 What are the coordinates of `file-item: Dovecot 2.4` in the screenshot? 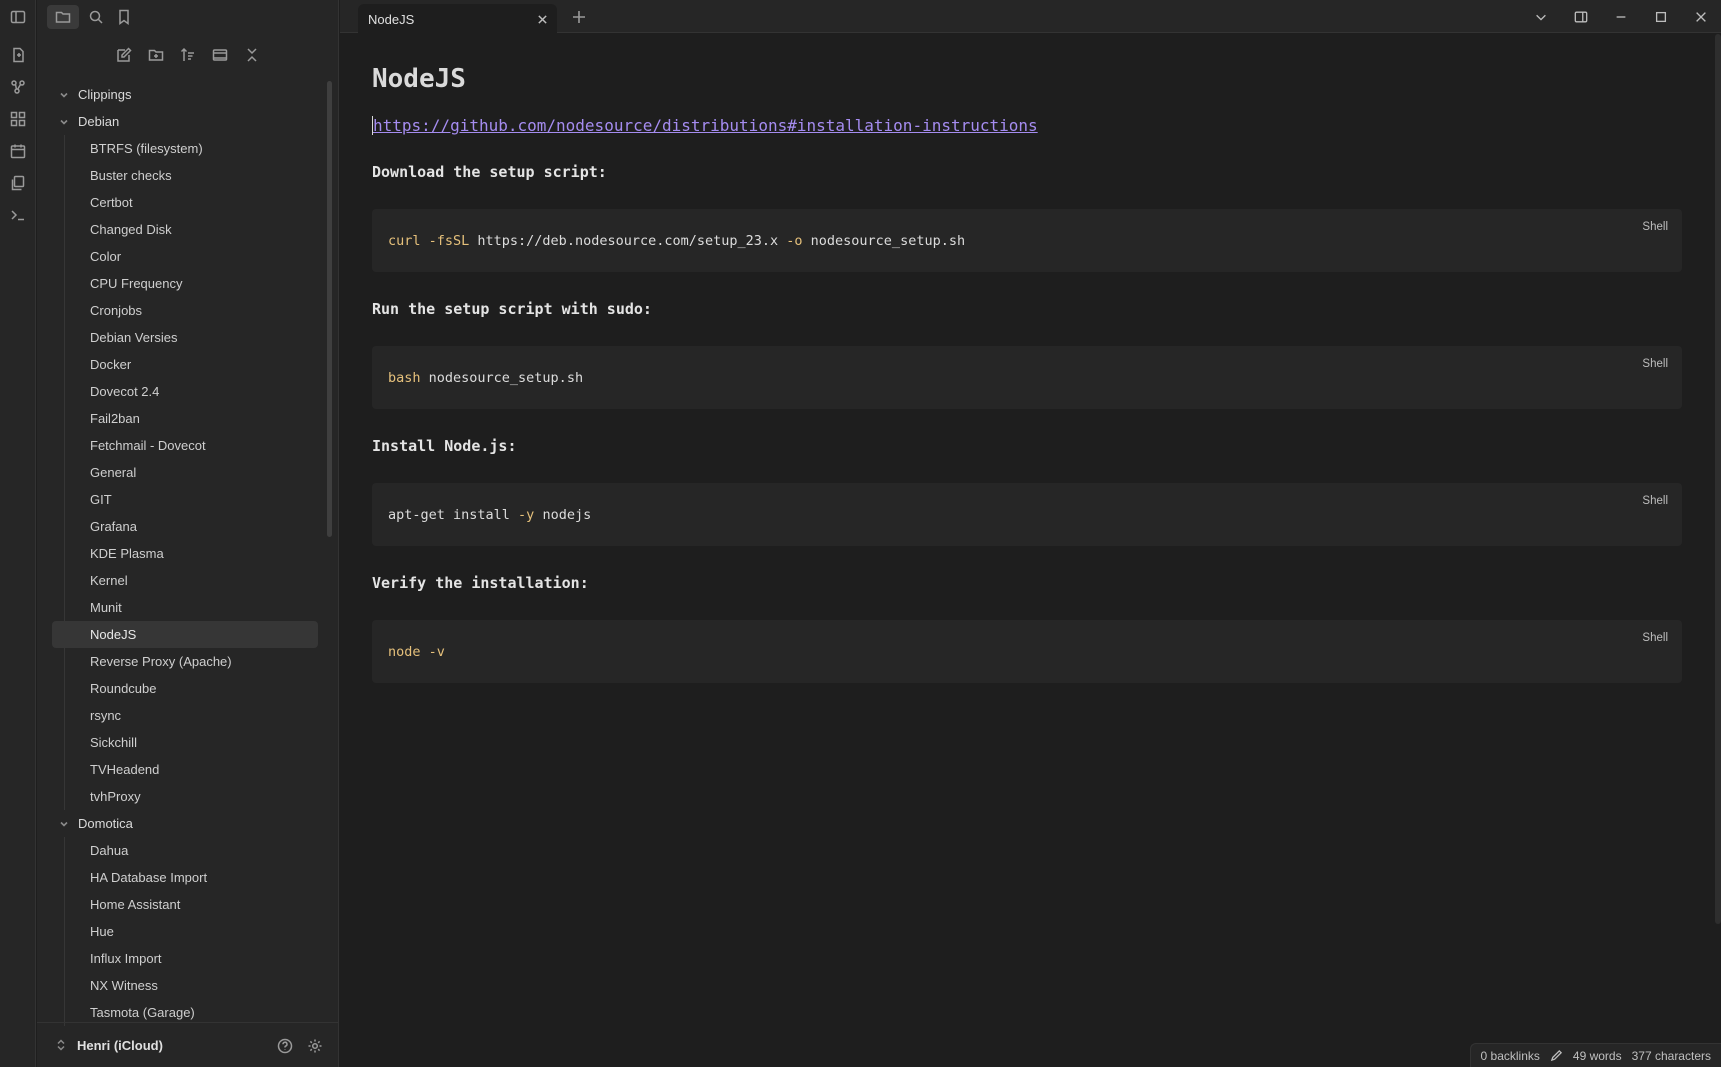 It's located at (185, 391).